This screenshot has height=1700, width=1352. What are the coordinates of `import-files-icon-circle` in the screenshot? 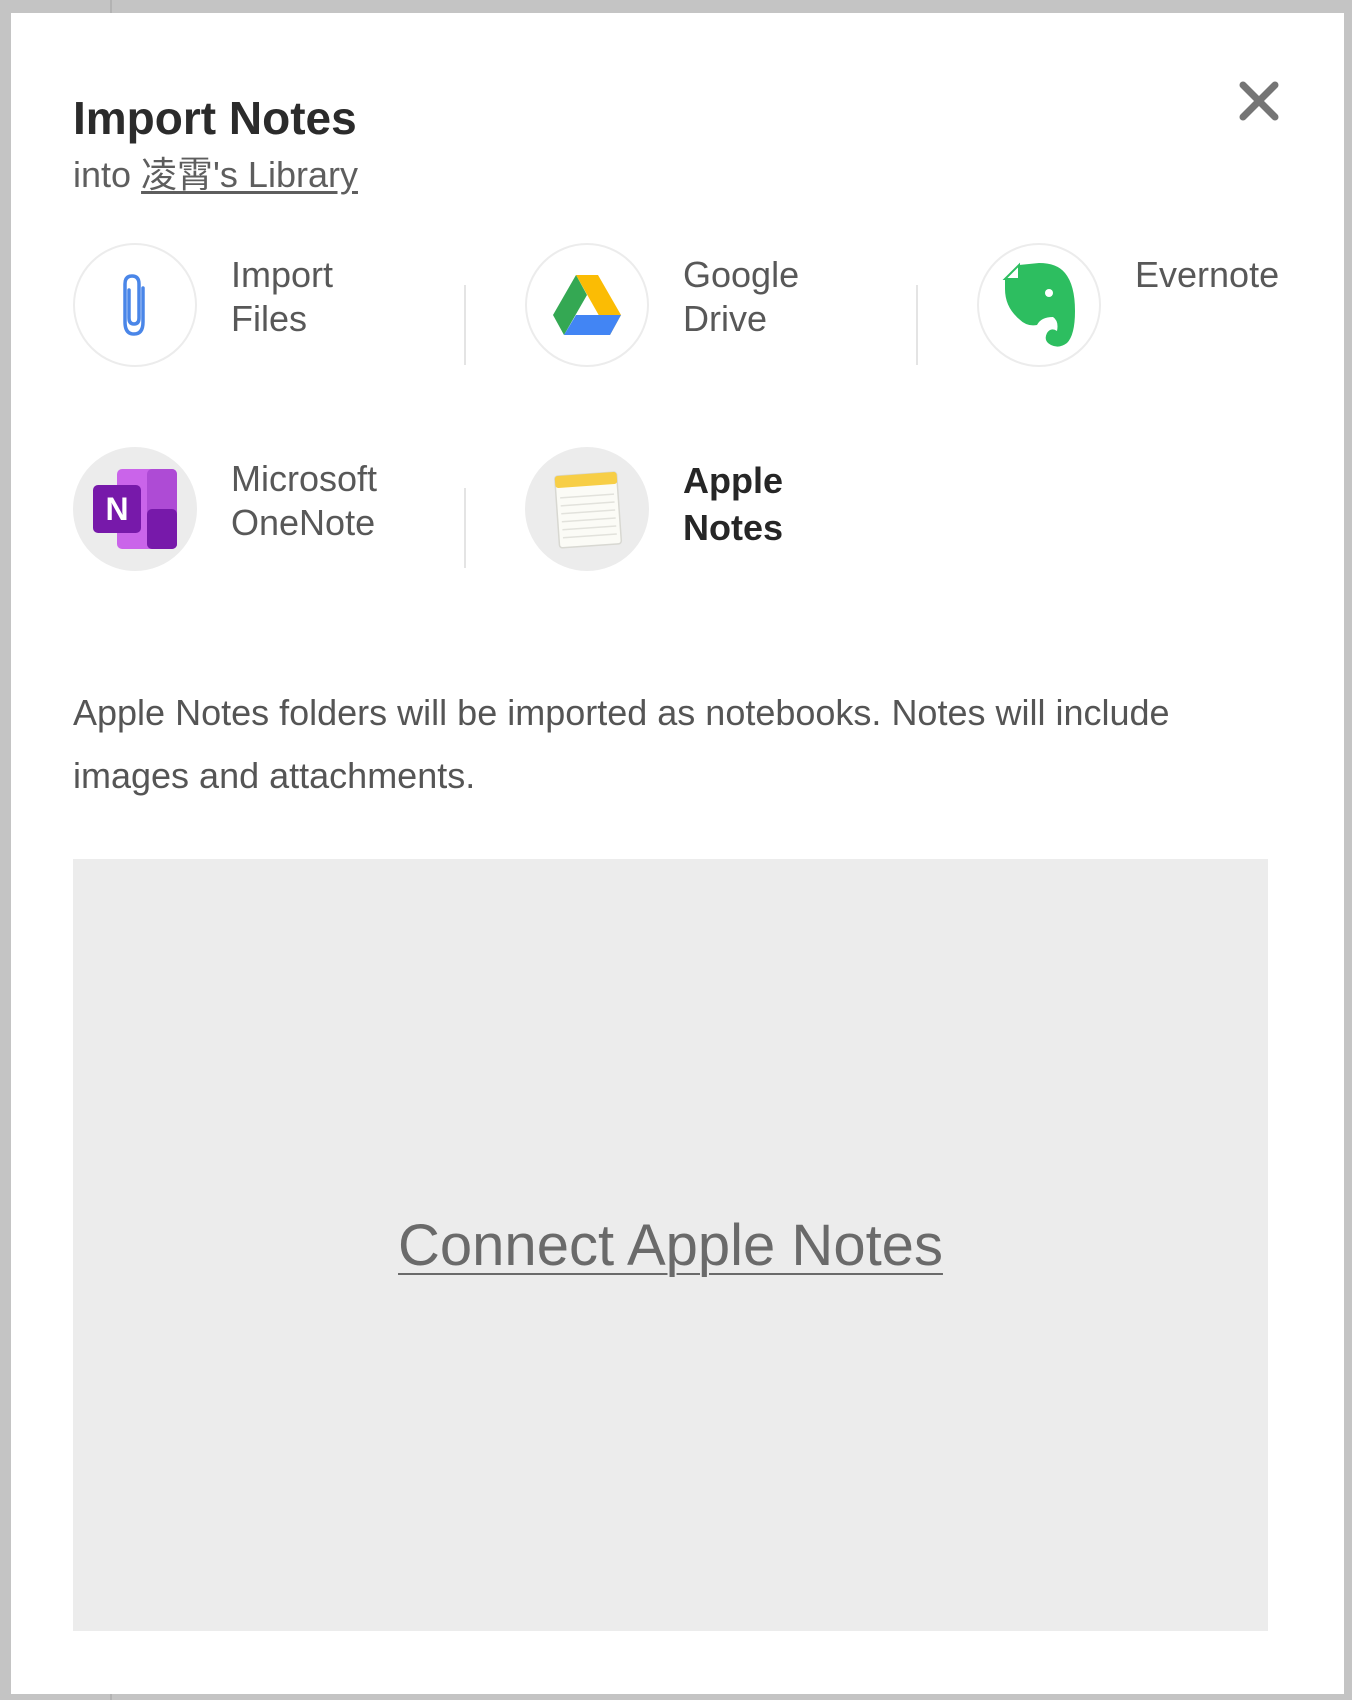 It's located at (135, 305).